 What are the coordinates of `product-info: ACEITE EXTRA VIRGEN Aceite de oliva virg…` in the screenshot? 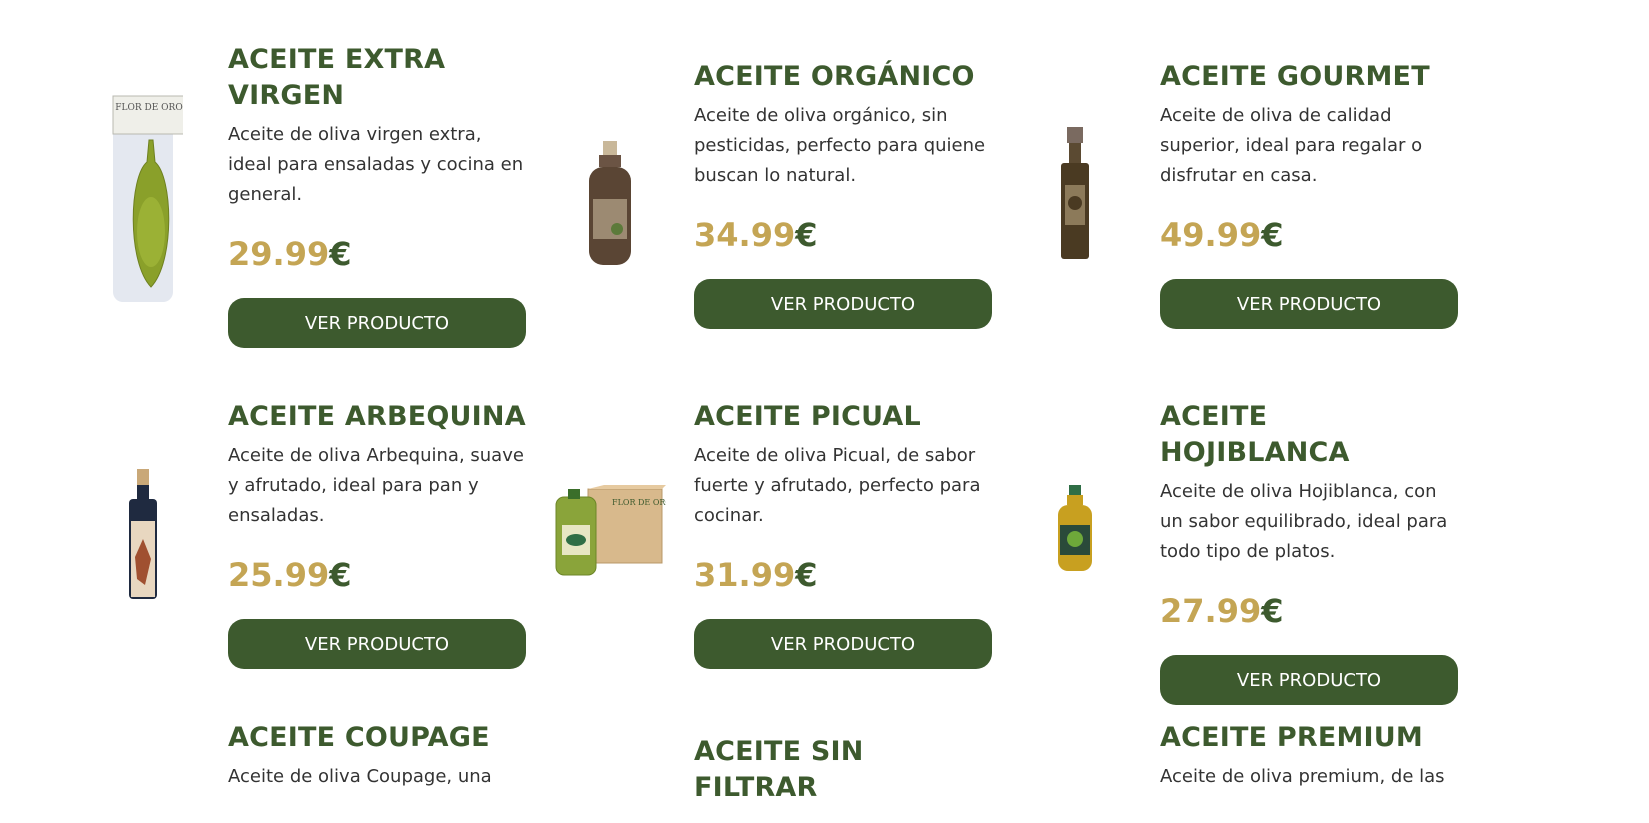 It's located at (378, 195).